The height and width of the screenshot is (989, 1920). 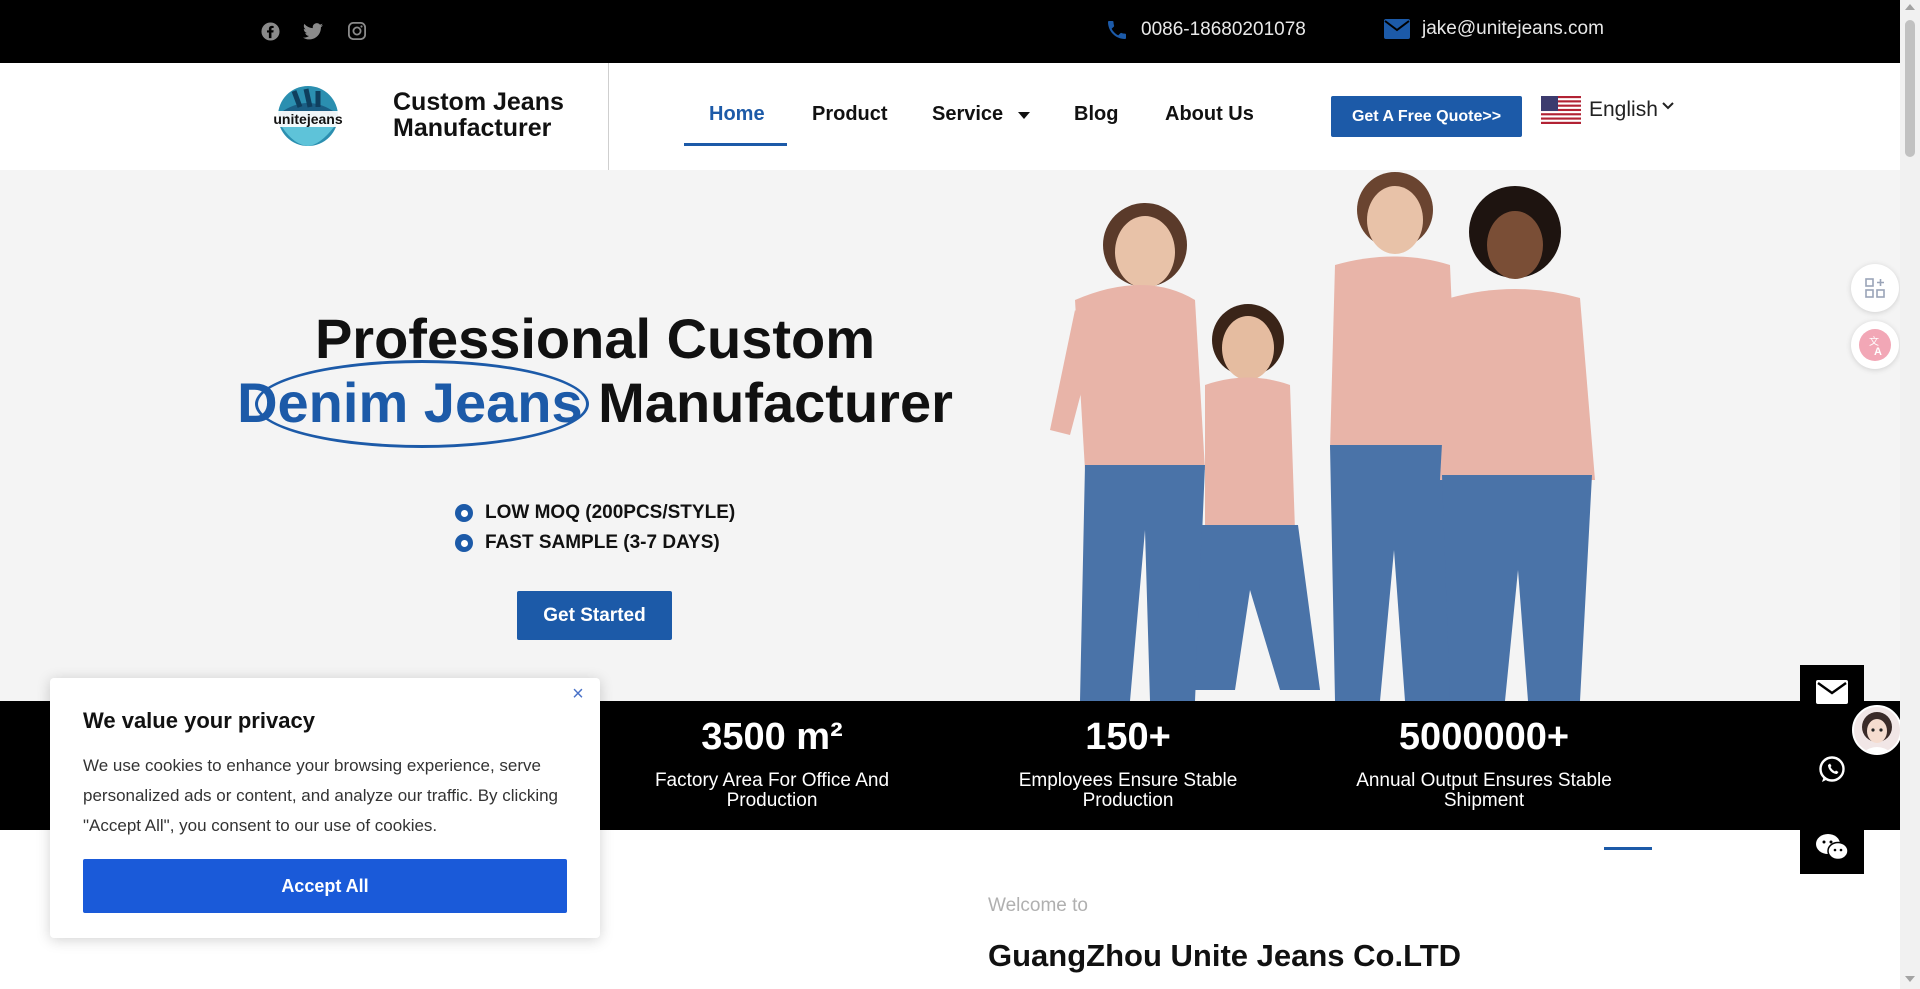 I want to click on svg-text: A, so click(x=1878, y=352).